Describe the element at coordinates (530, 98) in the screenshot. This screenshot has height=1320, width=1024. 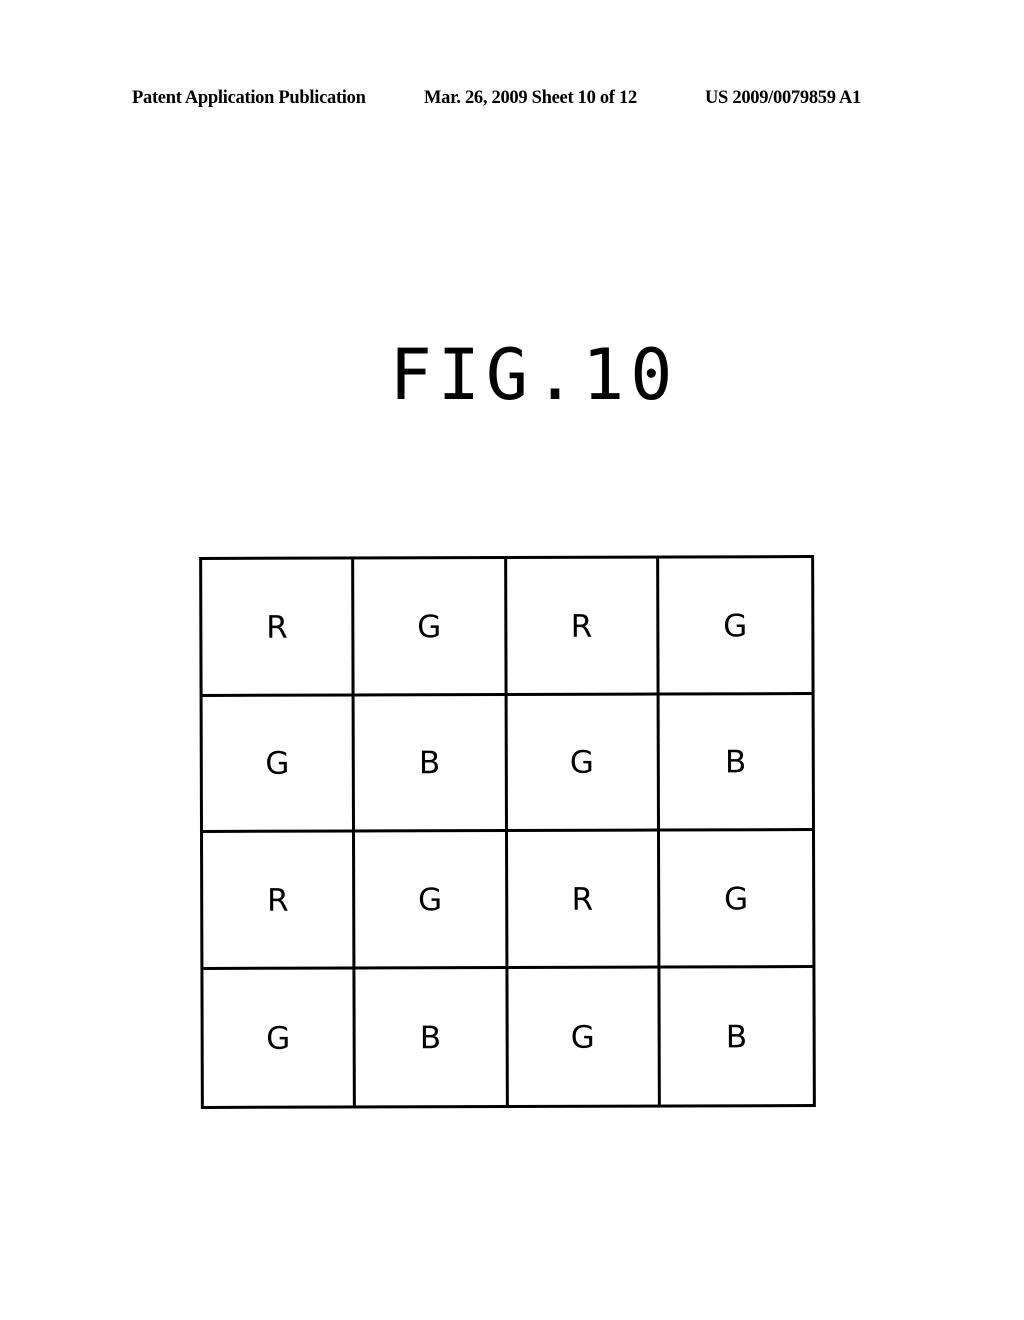
I see `date-sheet-label: Mar. 26, 2009 Sheet 10 of 12` at that location.